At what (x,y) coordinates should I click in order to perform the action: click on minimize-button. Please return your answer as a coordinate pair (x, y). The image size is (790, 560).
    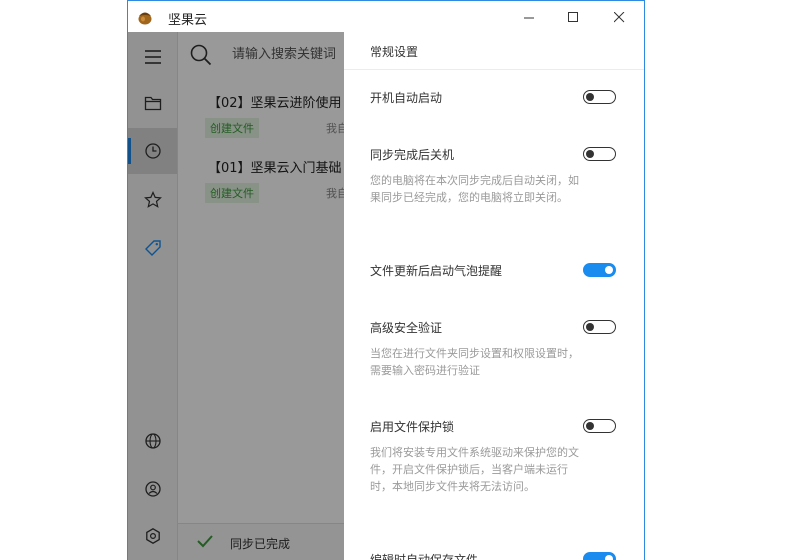
    Looking at the image, I should click on (529, 17).